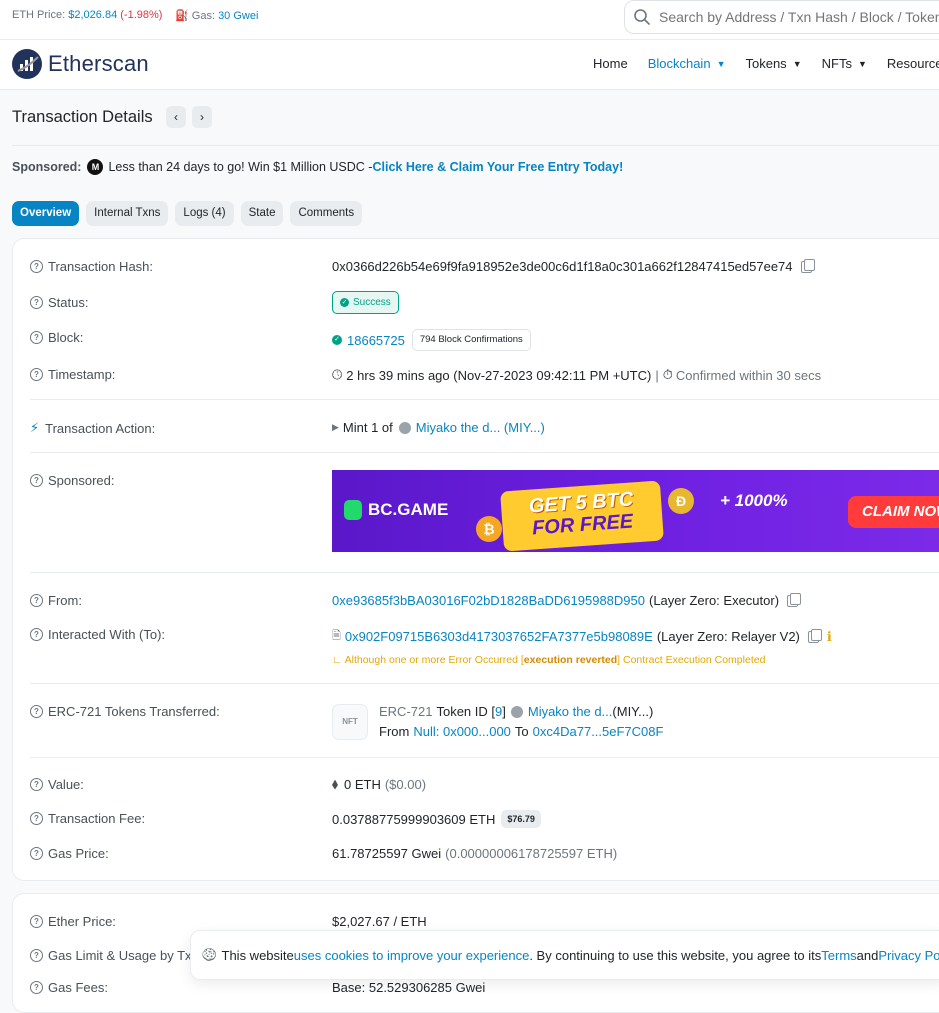  Describe the element at coordinates (93, 428) in the screenshot. I see `action-label: ⚡︎ Transaction Action:` at that location.